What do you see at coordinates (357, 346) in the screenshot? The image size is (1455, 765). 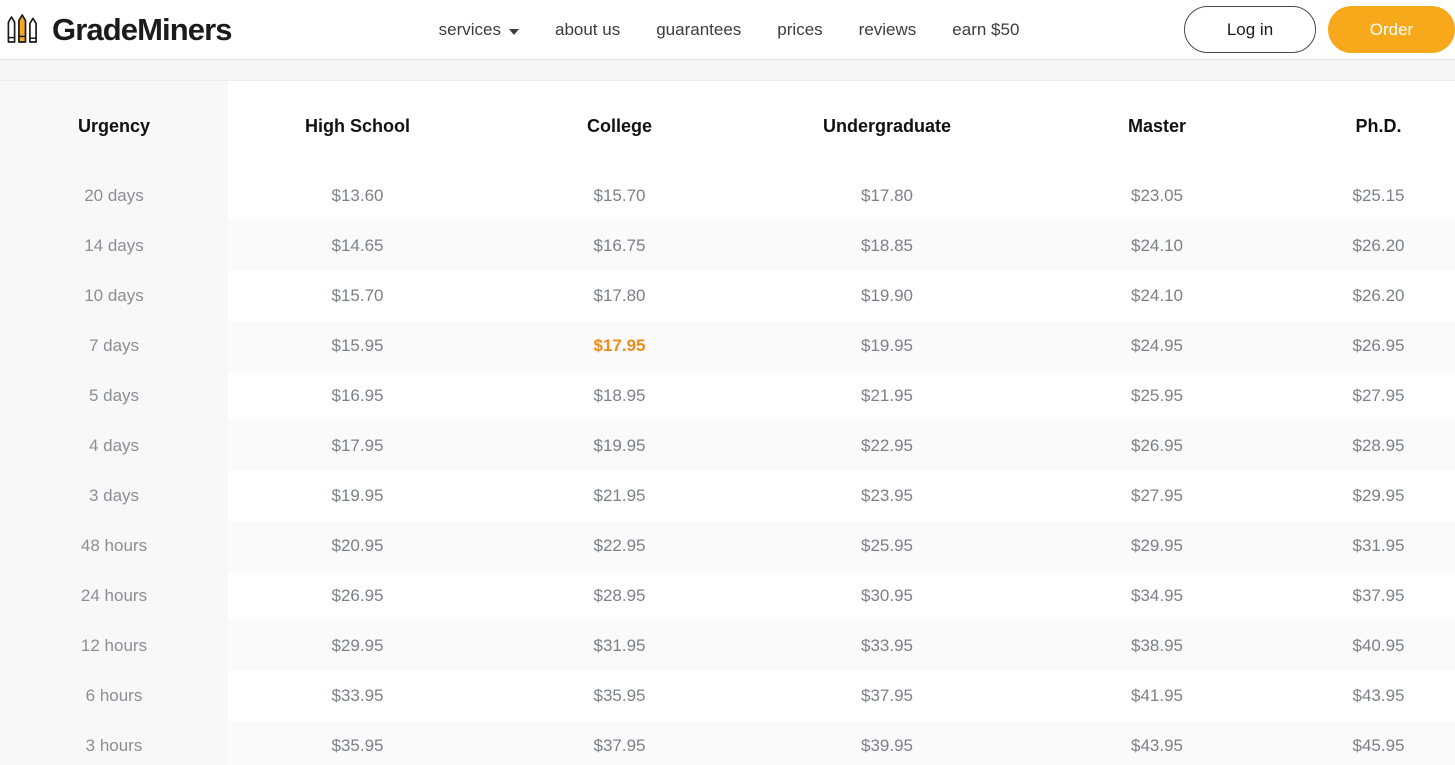 I see `cell-price-high-school: $15.95` at bounding box center [357, 346].